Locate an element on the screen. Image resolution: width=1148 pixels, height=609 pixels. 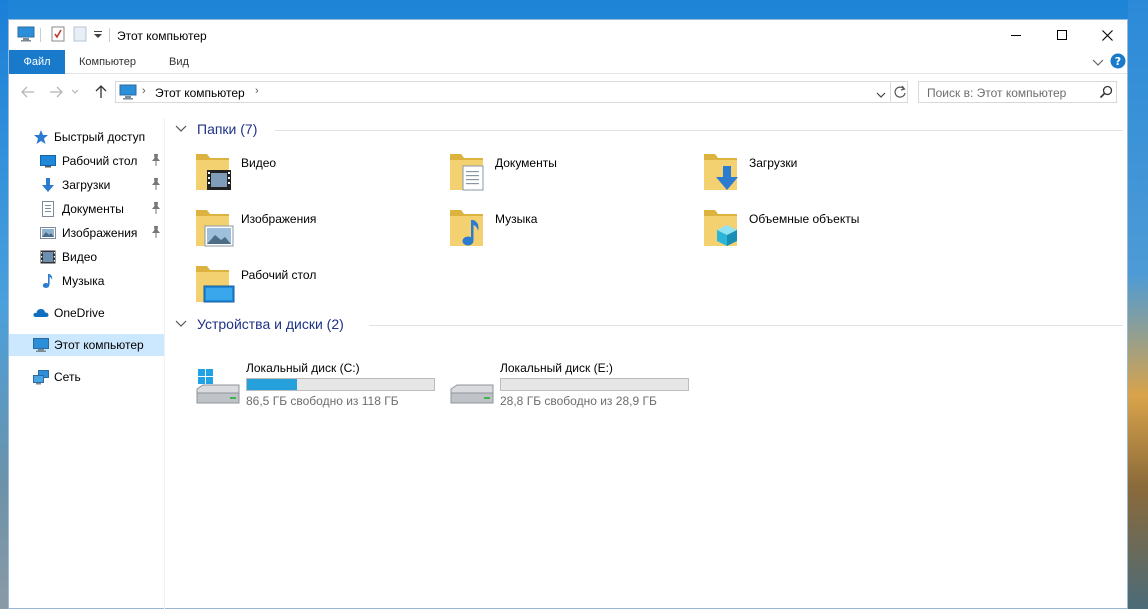
search-input: Поиск в: Этот компьютер is located at coordinates (1017, 92).